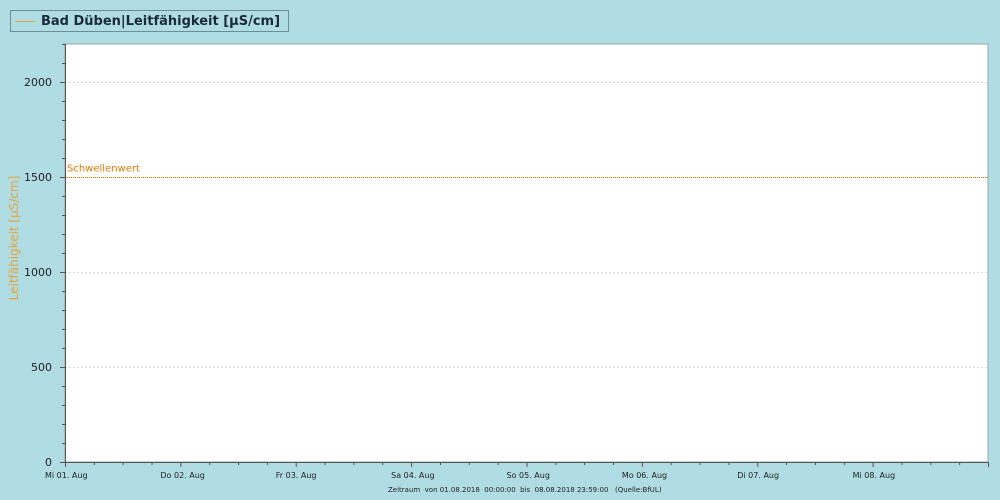 The image size is (1000, 500). I want to click on y-tick-label: 1000, so click(38, 272).